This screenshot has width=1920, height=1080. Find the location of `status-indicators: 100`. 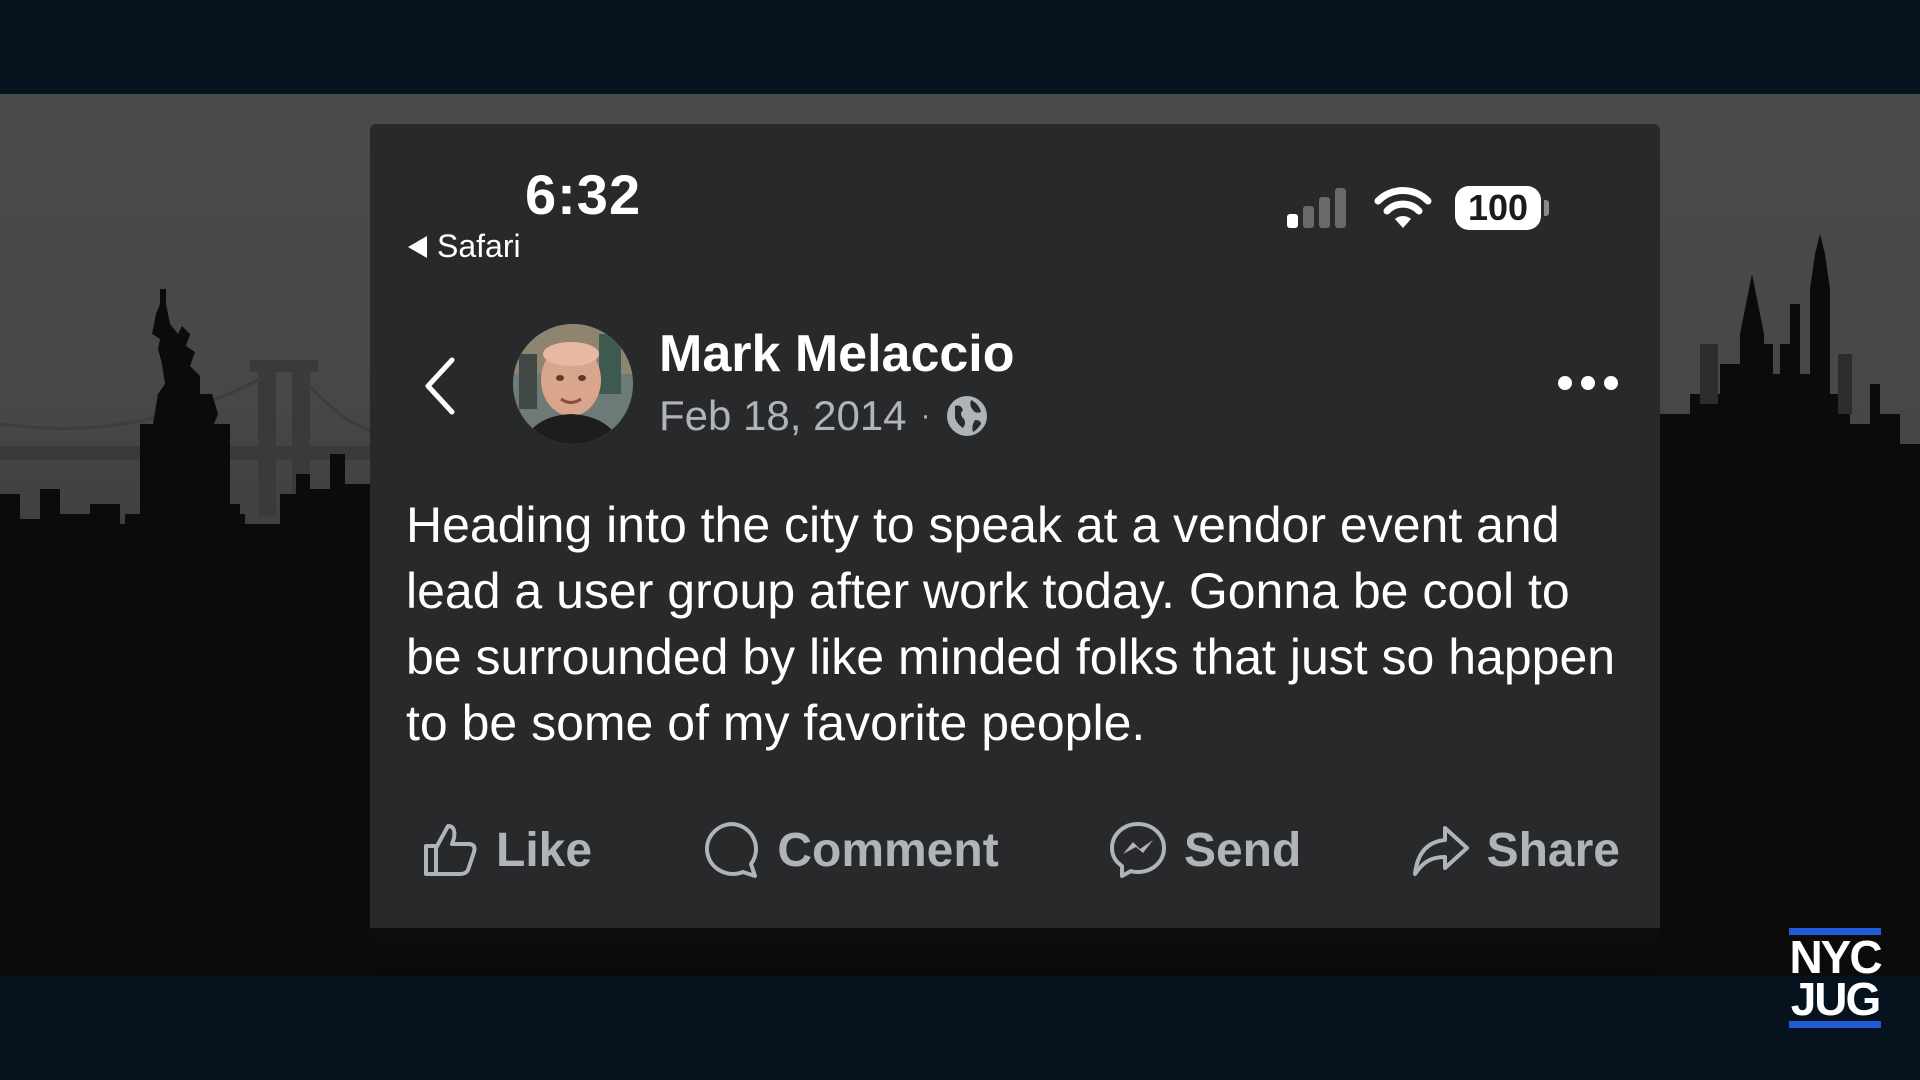

status-indicators: 100 is located at coordinates (1417, 208).